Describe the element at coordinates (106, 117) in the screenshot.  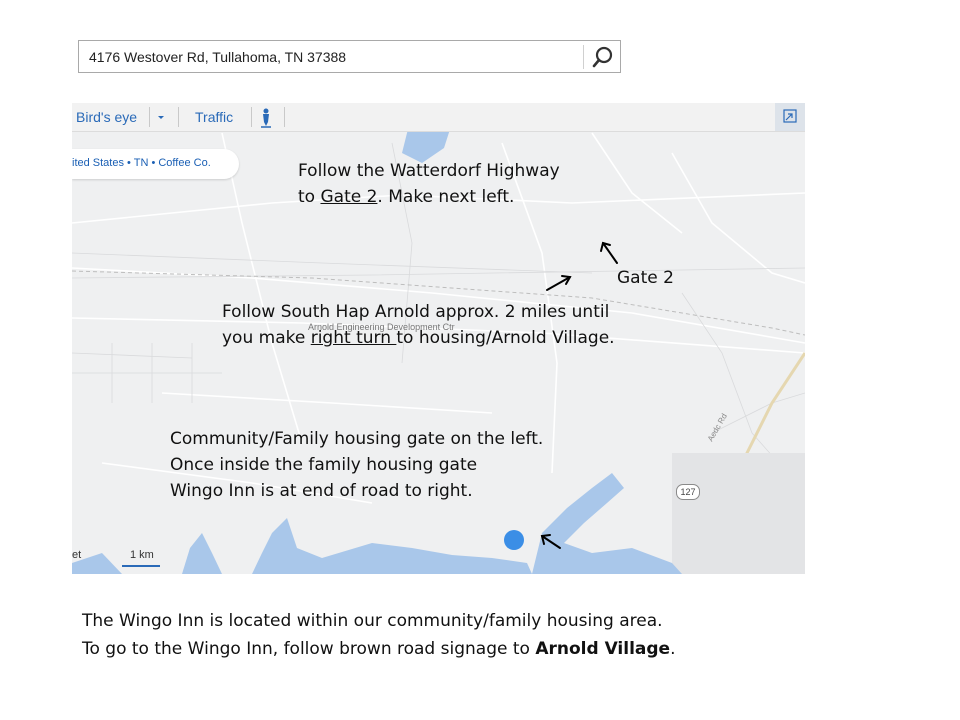
I see `birds-eye-button: Bird's eye` at that location.